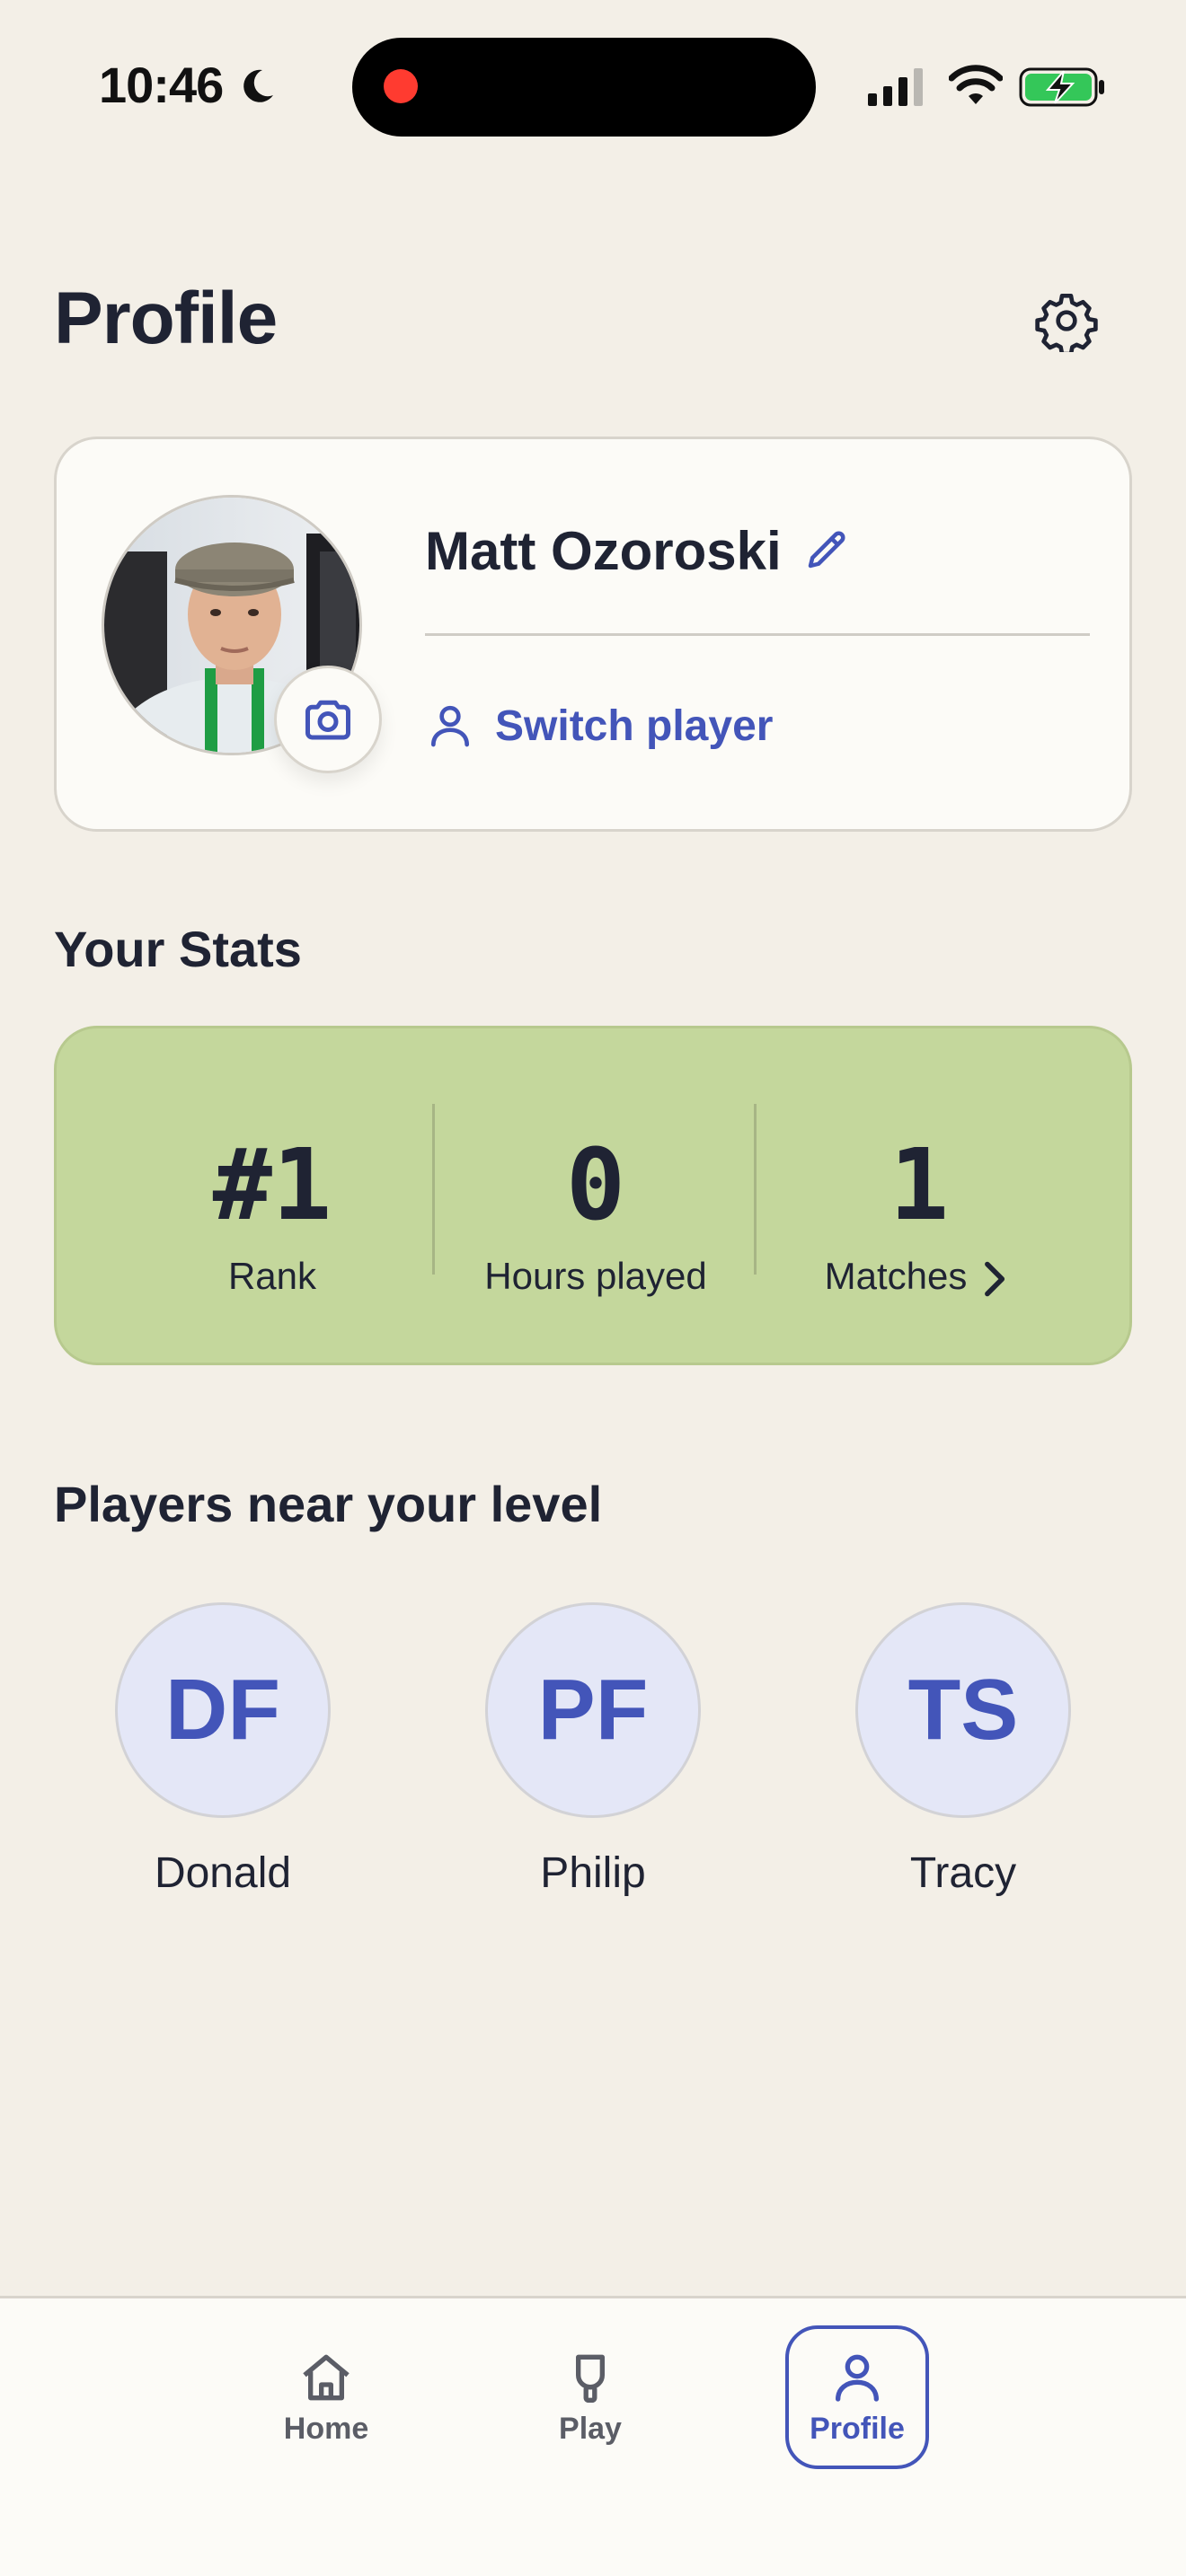 The width and height of the screenshot is (1186, 2576). I want to click on divider, so click(757, 634).